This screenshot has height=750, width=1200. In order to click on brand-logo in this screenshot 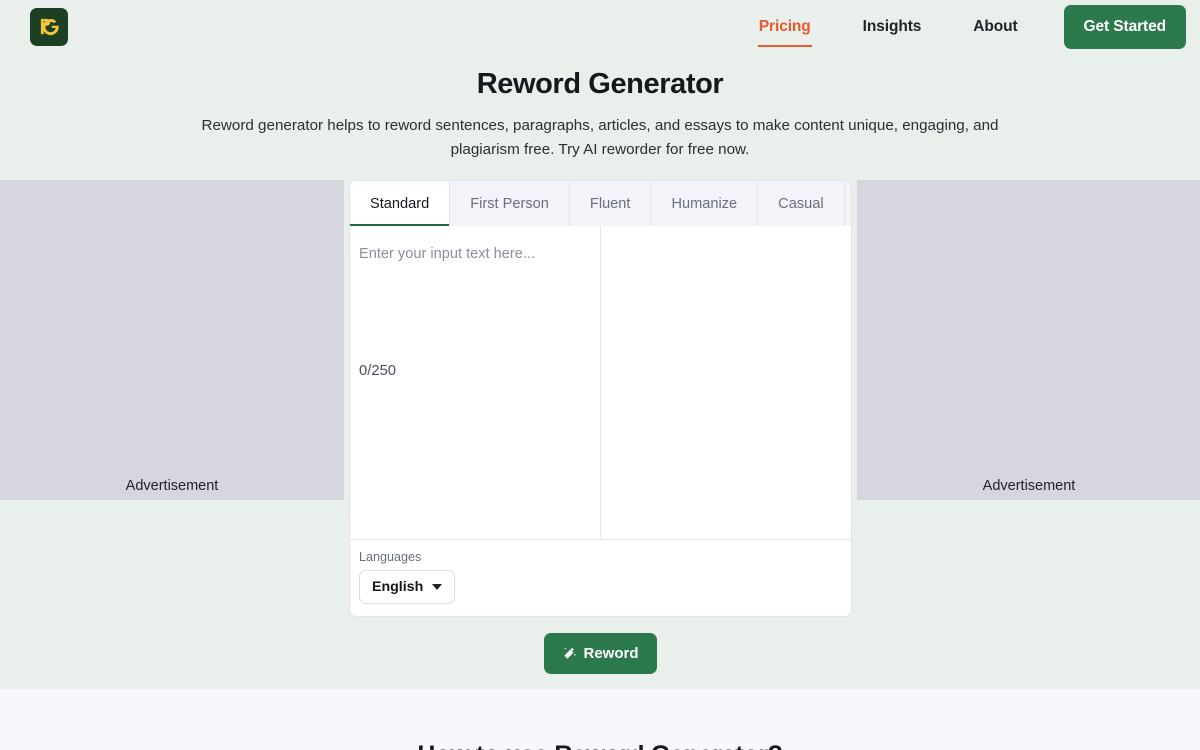, I will do `click(49, 26)`.